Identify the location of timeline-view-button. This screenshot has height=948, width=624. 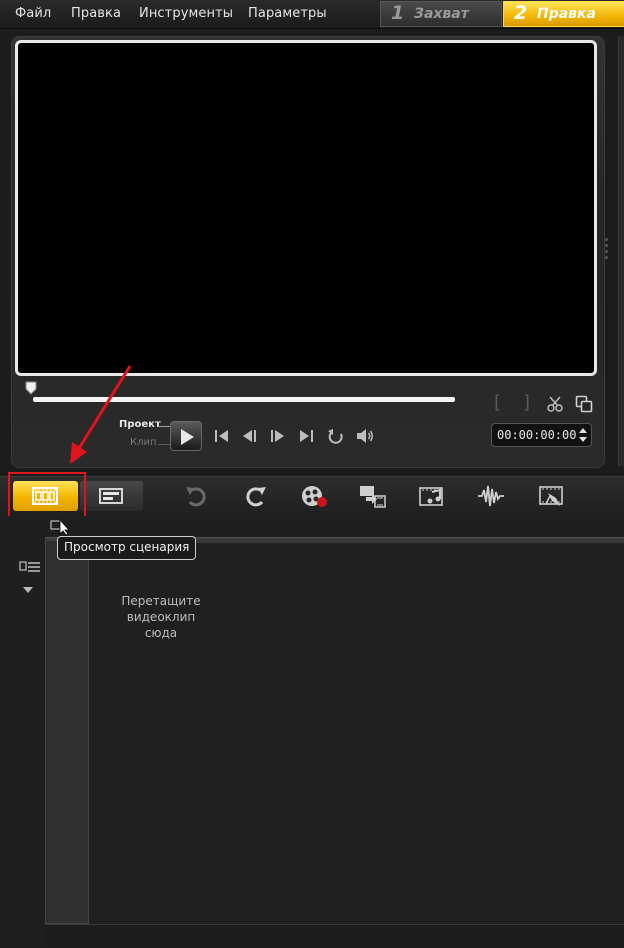
(111, 496).